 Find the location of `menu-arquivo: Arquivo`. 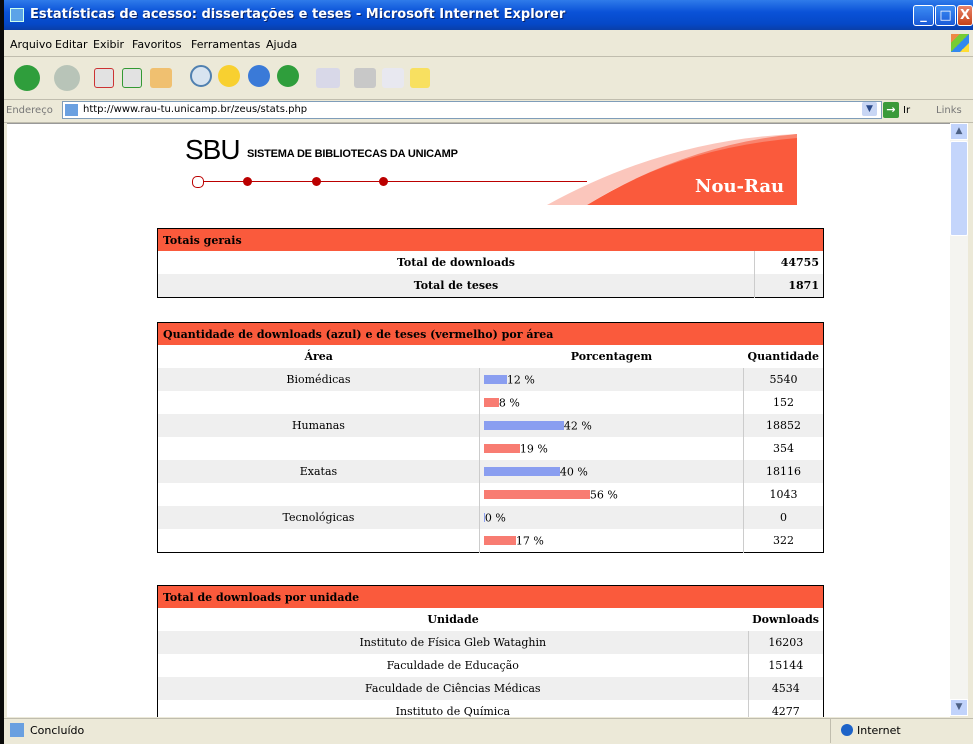

menu-arquivo: Arquivo is located at coordinates (31, 44).